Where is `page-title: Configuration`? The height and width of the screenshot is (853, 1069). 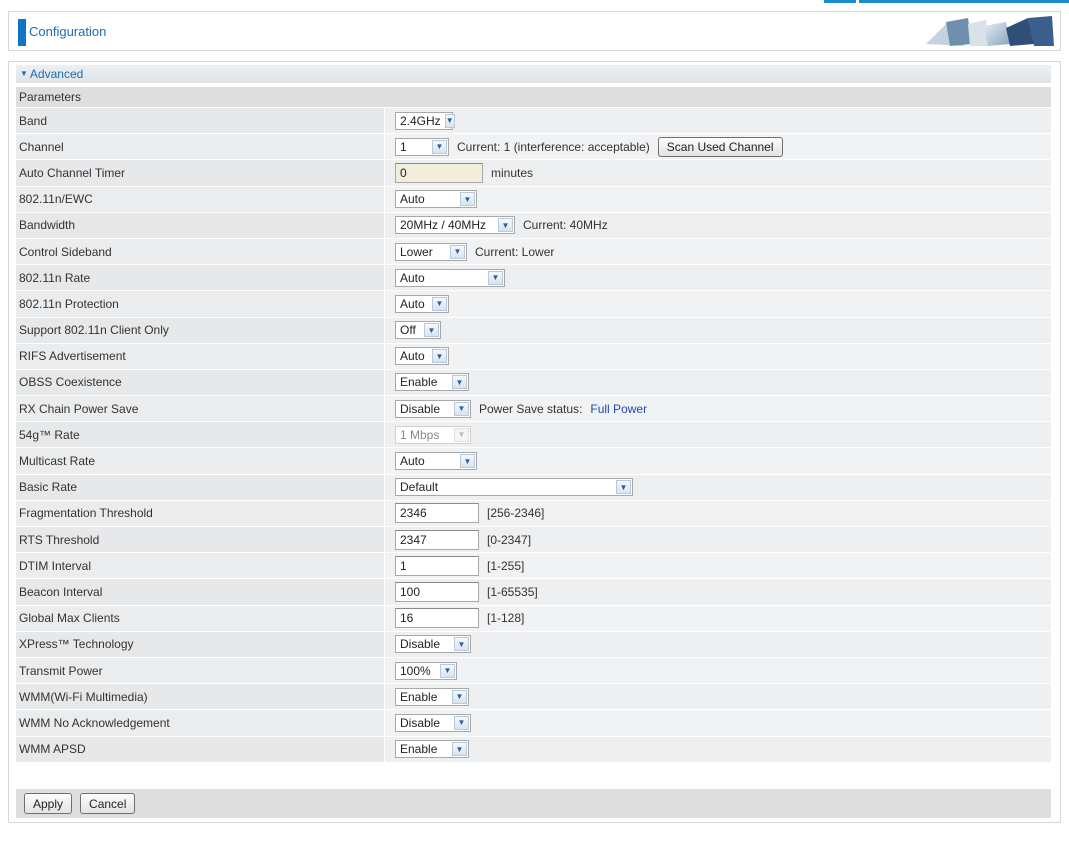 page-title: Configuration is located at coordinates (68, 31).